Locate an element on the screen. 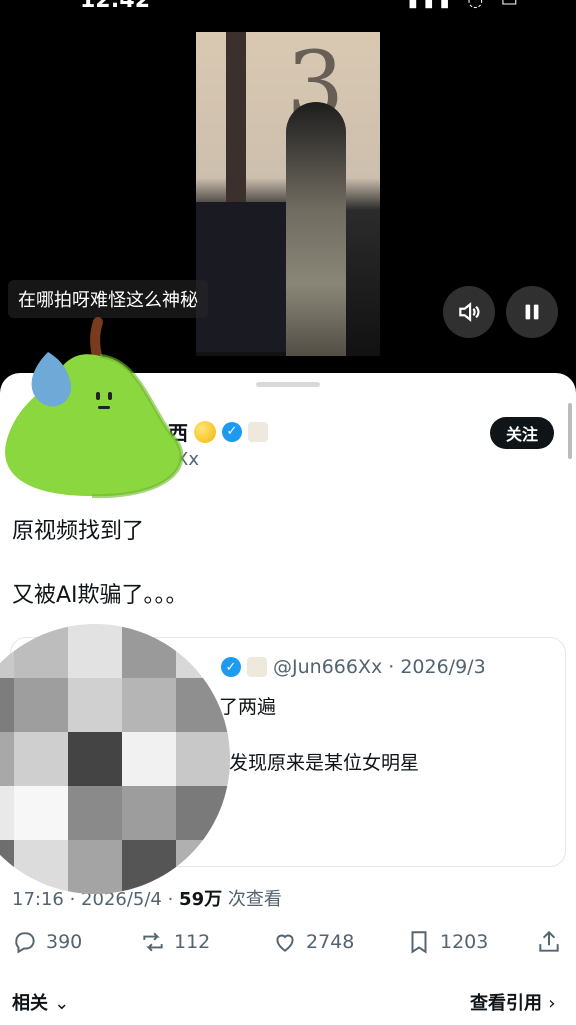 This screenshot has width=576, height=1025. bookmark-icon is located at coordinates (419, 942).